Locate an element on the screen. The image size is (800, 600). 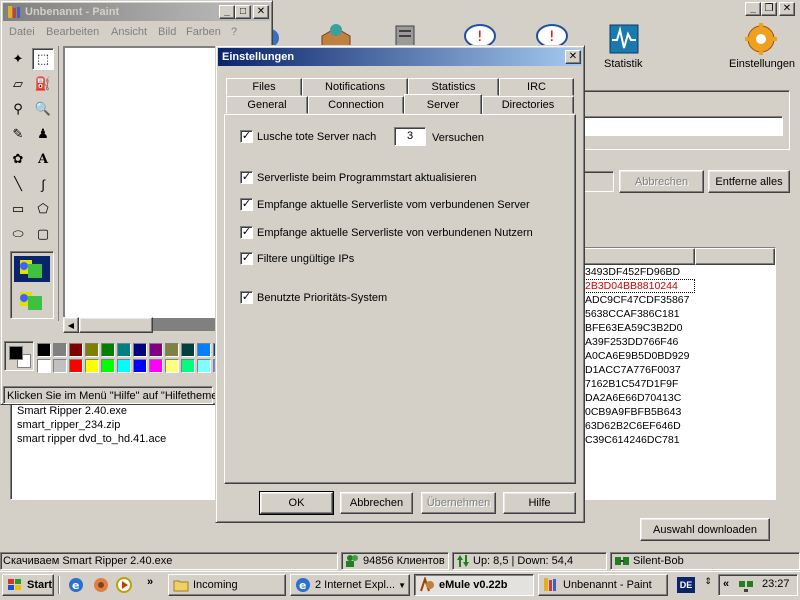
rect-select-icon: ⬚ is located at coordinates (43, 59).